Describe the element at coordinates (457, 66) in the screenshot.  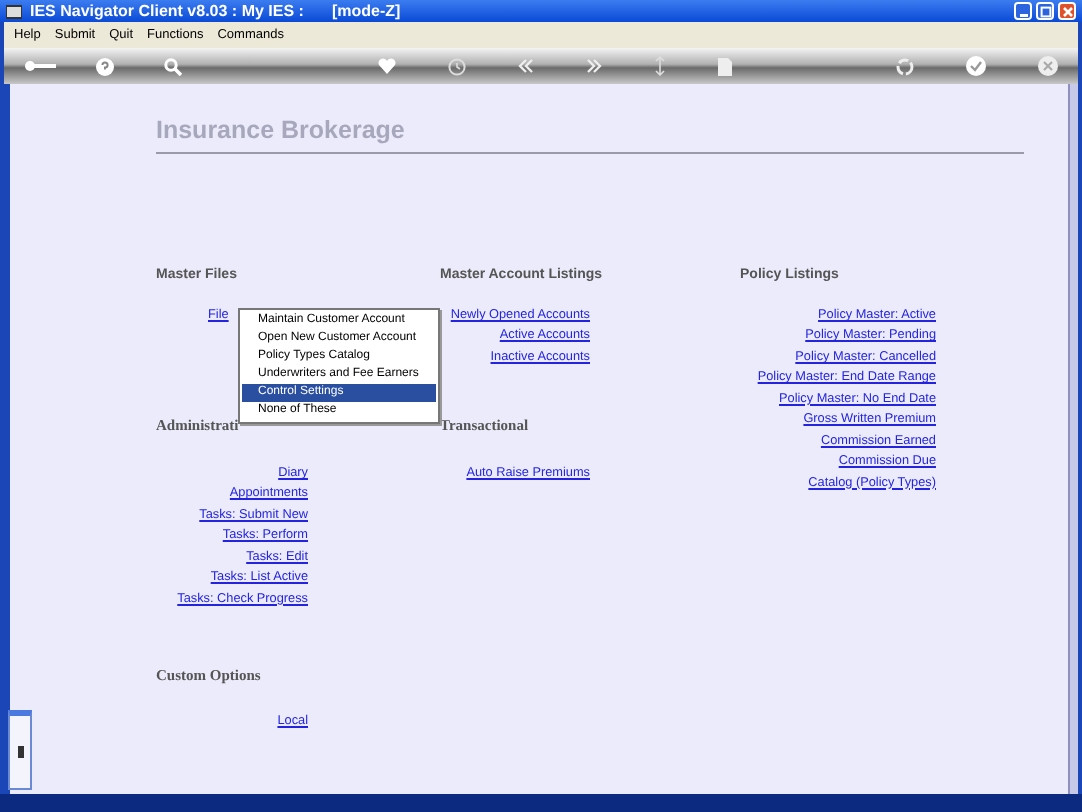
I see `clock-icon` at that location.